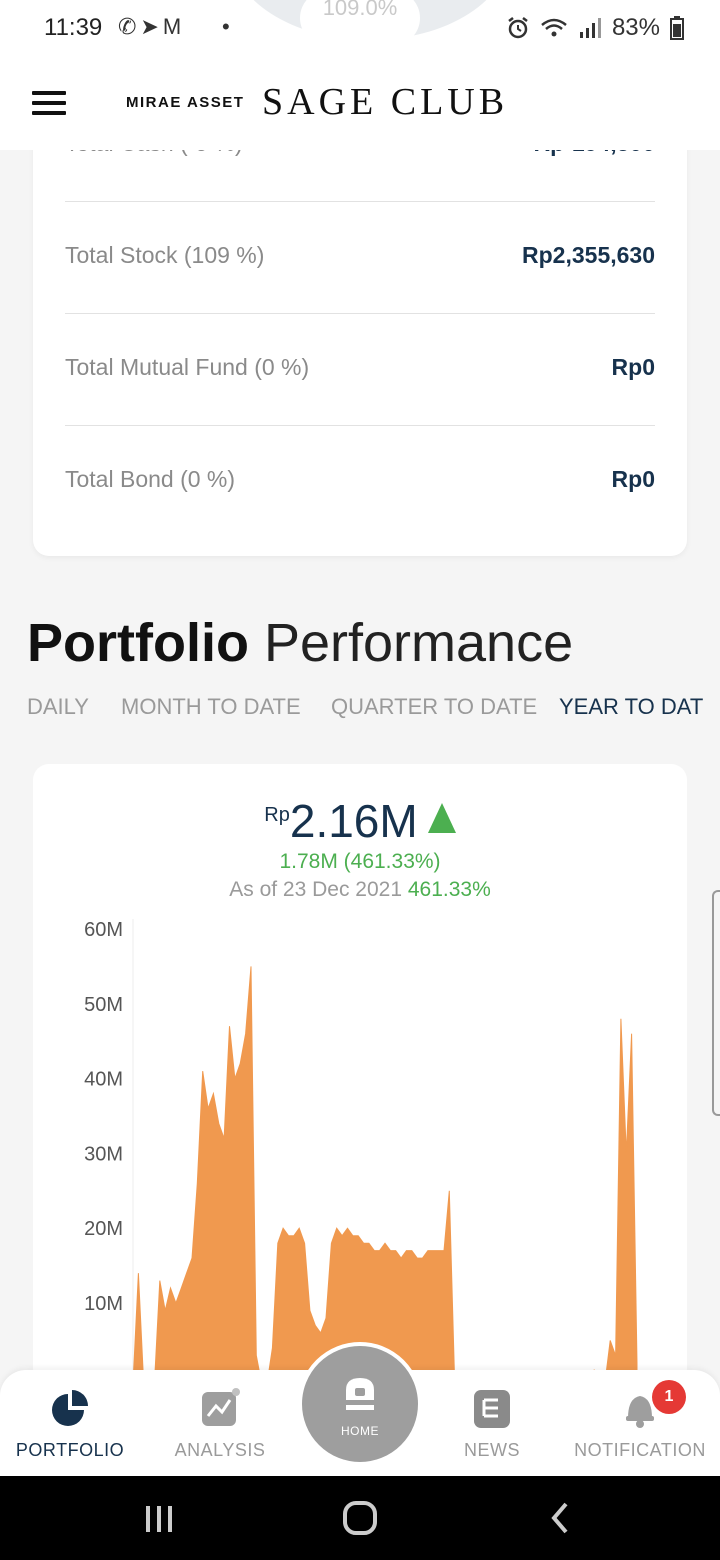 This screenshot has width=720, height=1560. Describe the element at coordinates (449, 889) in the screenshot. I see `as-of-percent: 461.33%` at that location.